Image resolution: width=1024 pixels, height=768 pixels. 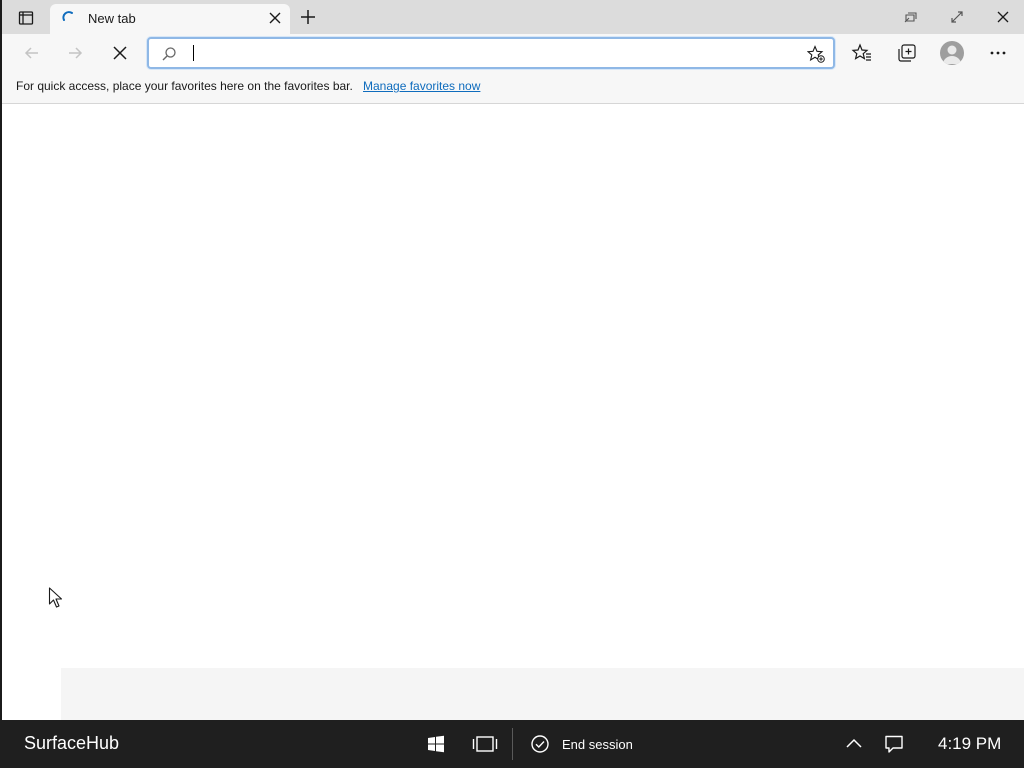 I want to click on loading-spinner-icon, so click(x=67, y=16).